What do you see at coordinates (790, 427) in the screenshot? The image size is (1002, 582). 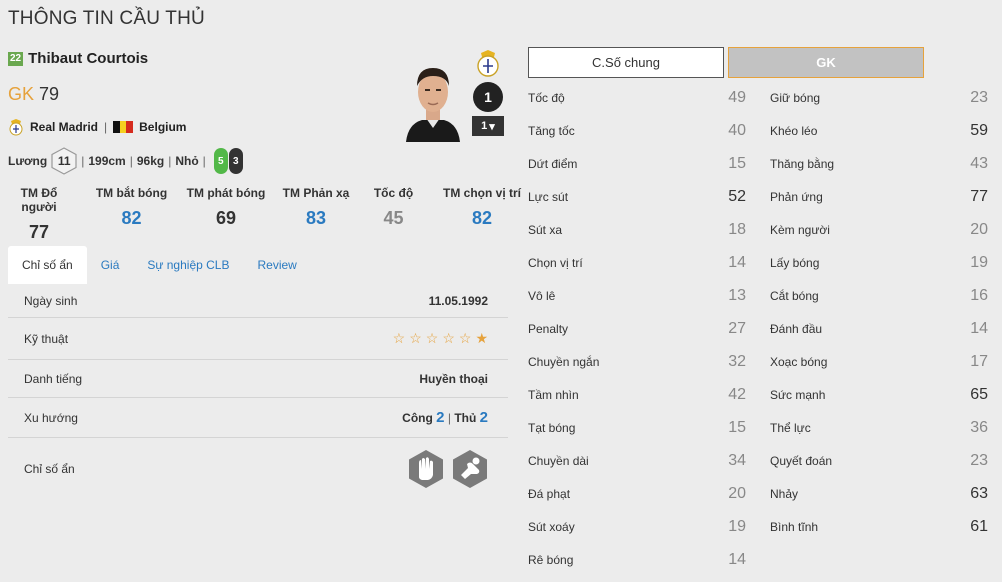 I see `attribute-name: Thể lực` at bounding box center [790, 427].